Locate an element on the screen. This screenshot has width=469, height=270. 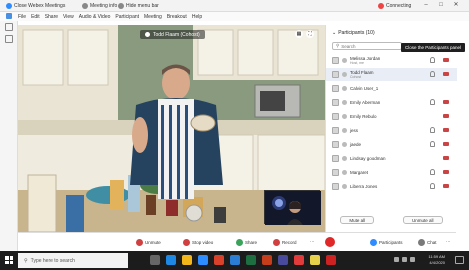
tab-label: Hide menu bar is located at coordinates (142, 6).